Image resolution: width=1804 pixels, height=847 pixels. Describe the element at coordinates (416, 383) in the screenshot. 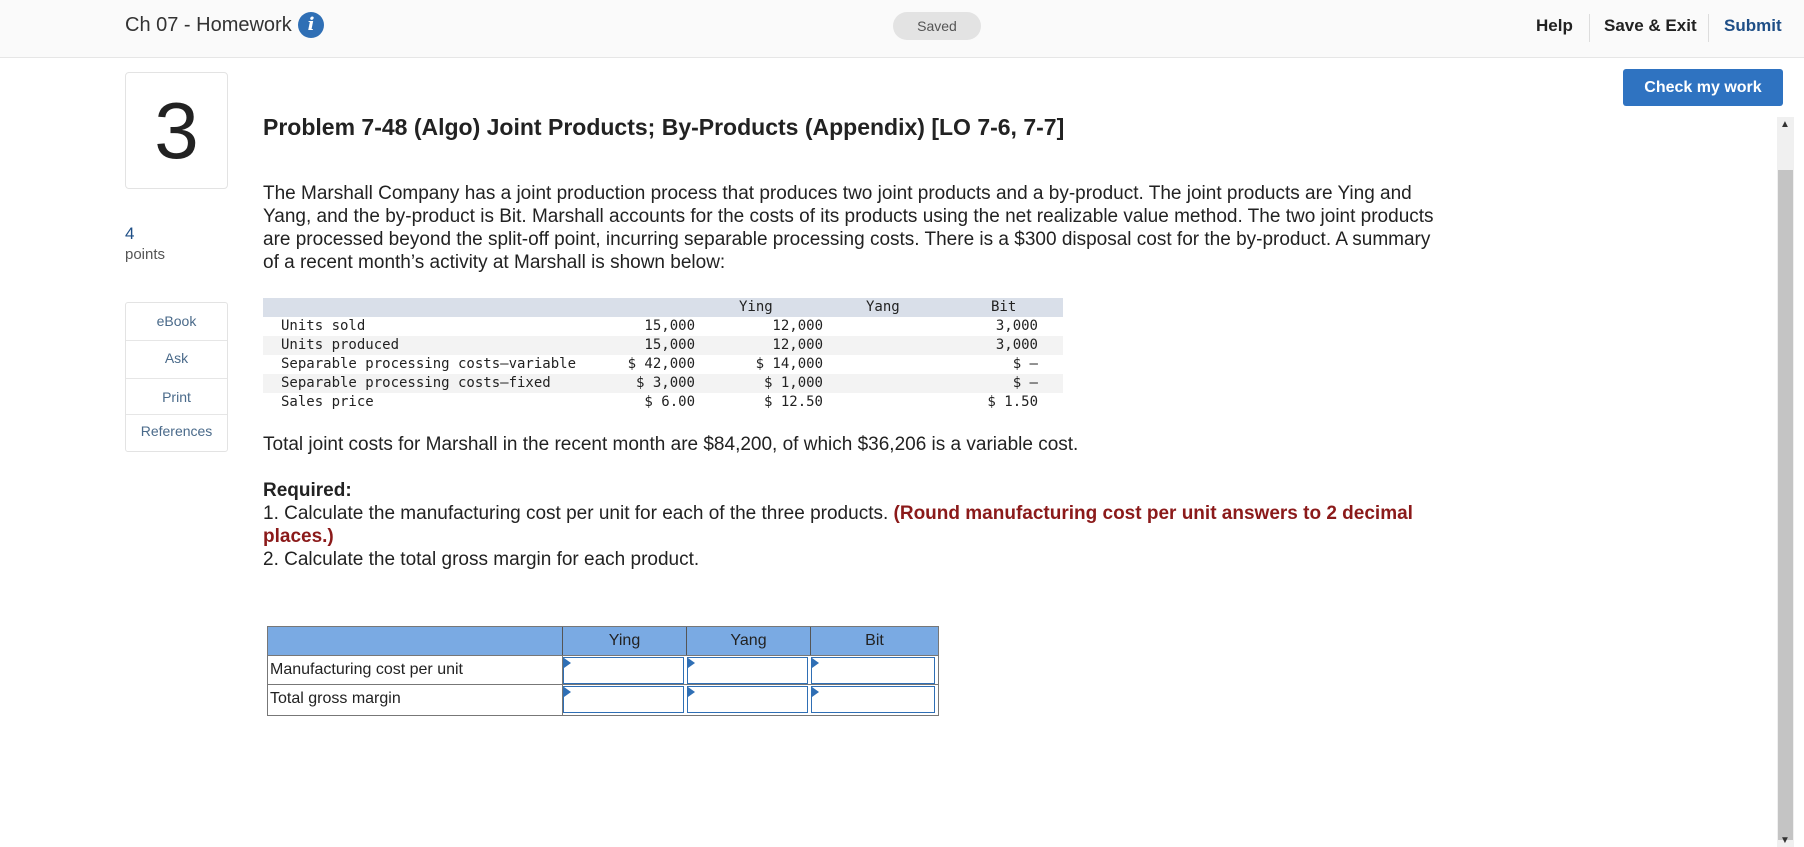

I see `row-label: Separable processing costs—fixed` at that location.